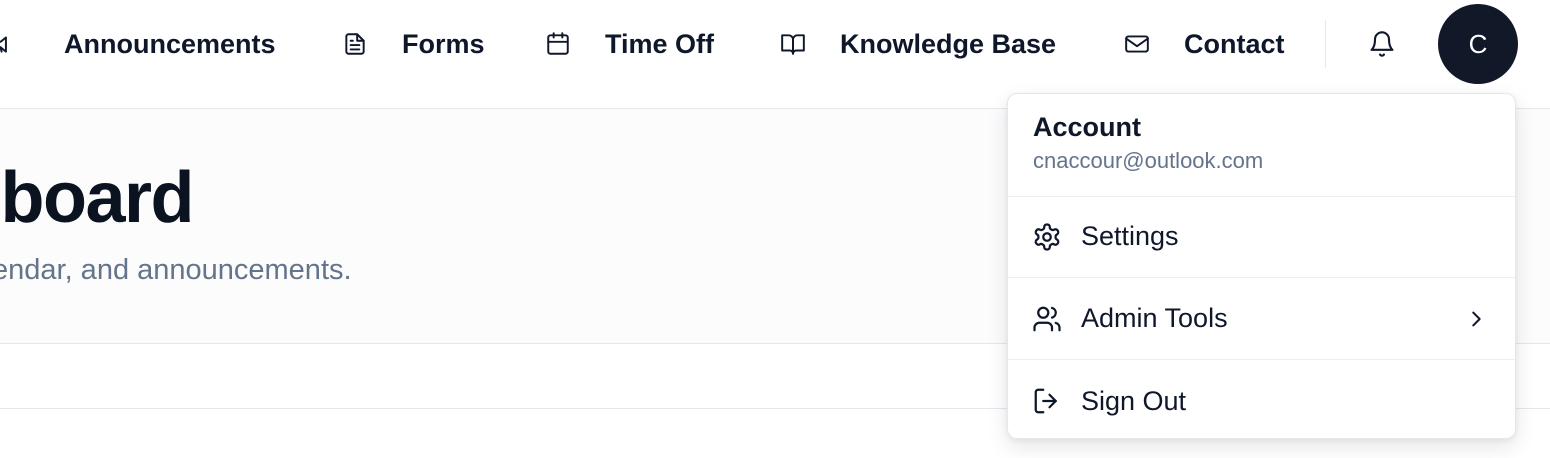 Image resolution: width=1550 pixels, height=458 pixels. I want to click on bell-icon, so click(1382, 44).